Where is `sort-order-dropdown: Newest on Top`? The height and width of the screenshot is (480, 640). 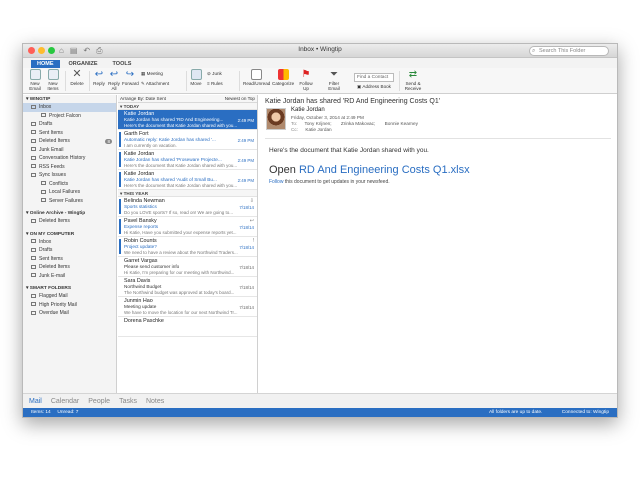 sort-order-dropdown: Newest on Top is located at coordinates (240, 99).